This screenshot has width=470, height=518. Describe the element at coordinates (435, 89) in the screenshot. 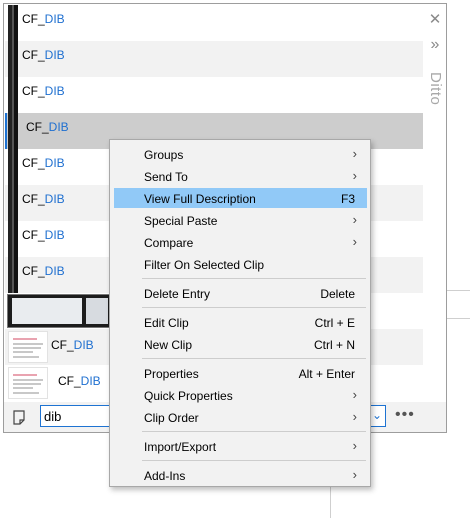

I see `window-title: Ditto` at that location.